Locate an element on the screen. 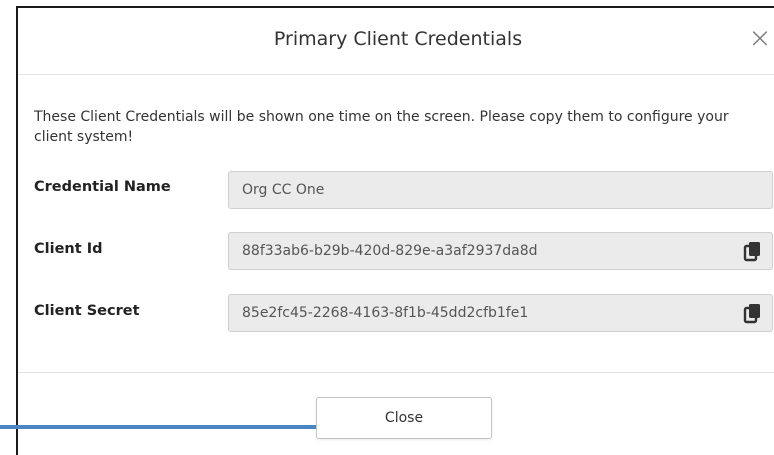 Image resolution: width=774 pixels, height=455 pixels. client-secret-value: 85e2fc45-2268-4163-8f1b-45dd2cfb1fe1 is located at coordinates (385, 313).